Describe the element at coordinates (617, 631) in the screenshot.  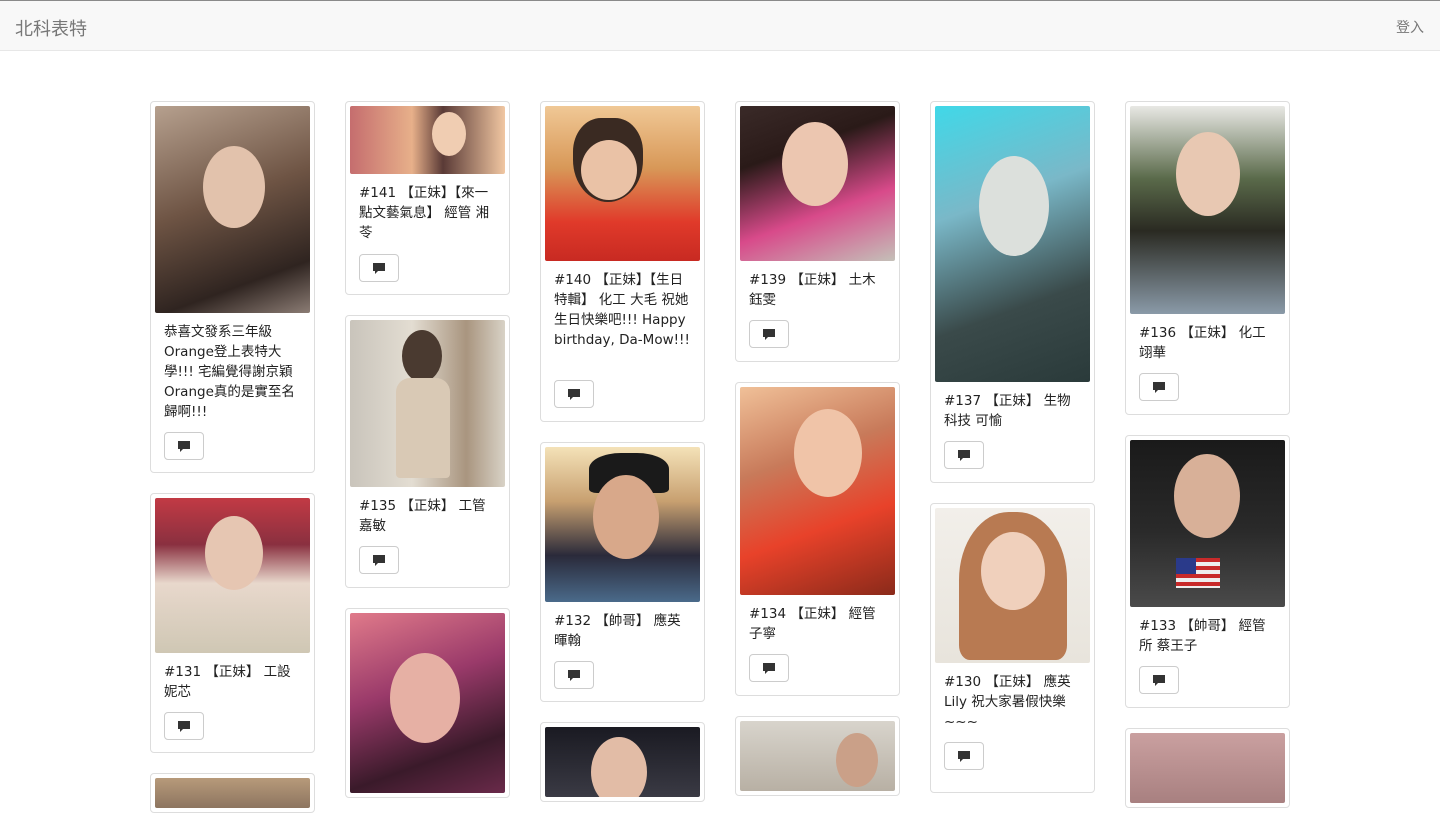
I see `post-caption: #132 【帥哥】 應英 暉翰` at that location.